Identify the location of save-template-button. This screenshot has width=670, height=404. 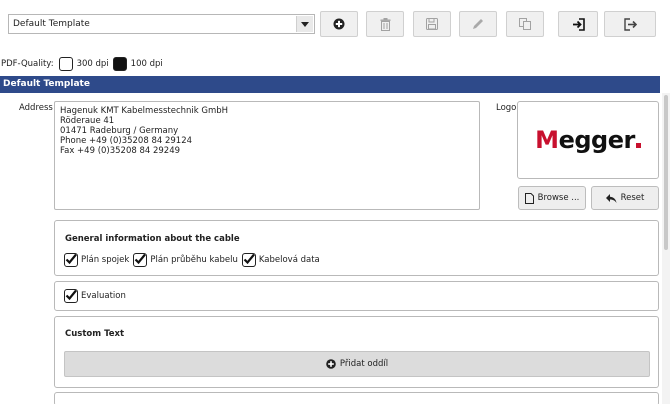
(432, 24).